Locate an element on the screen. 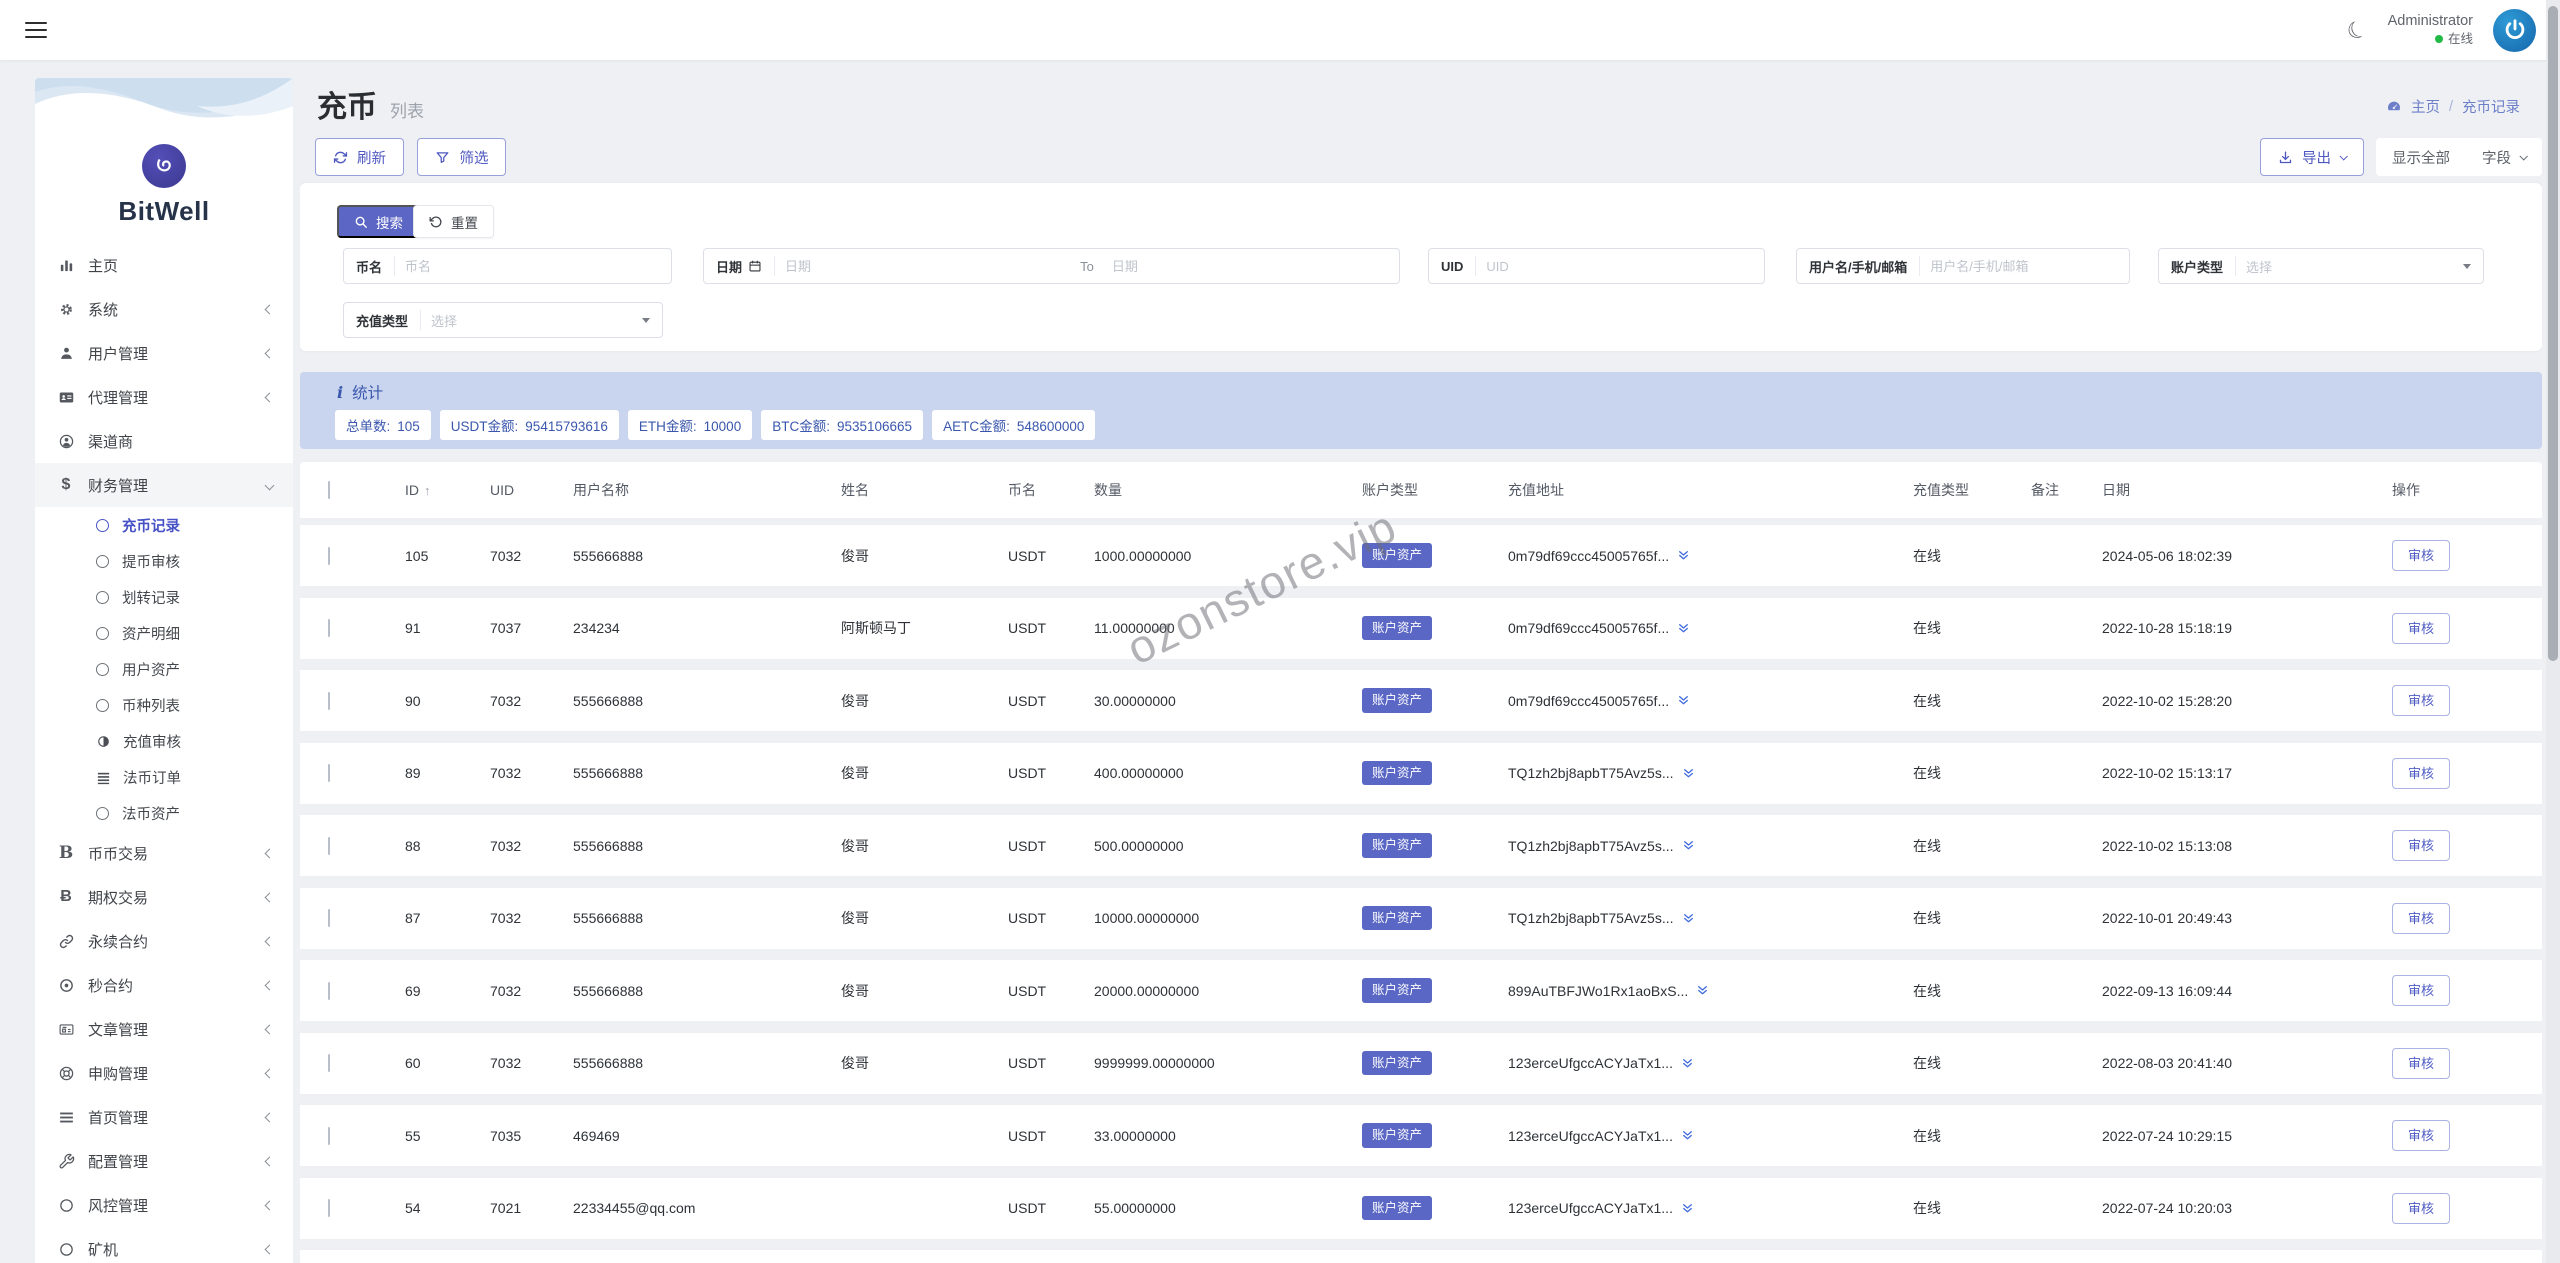 This screenshot has width=2560, height=1263. fields-button: 字段 is located at coordinates (2504, 157).